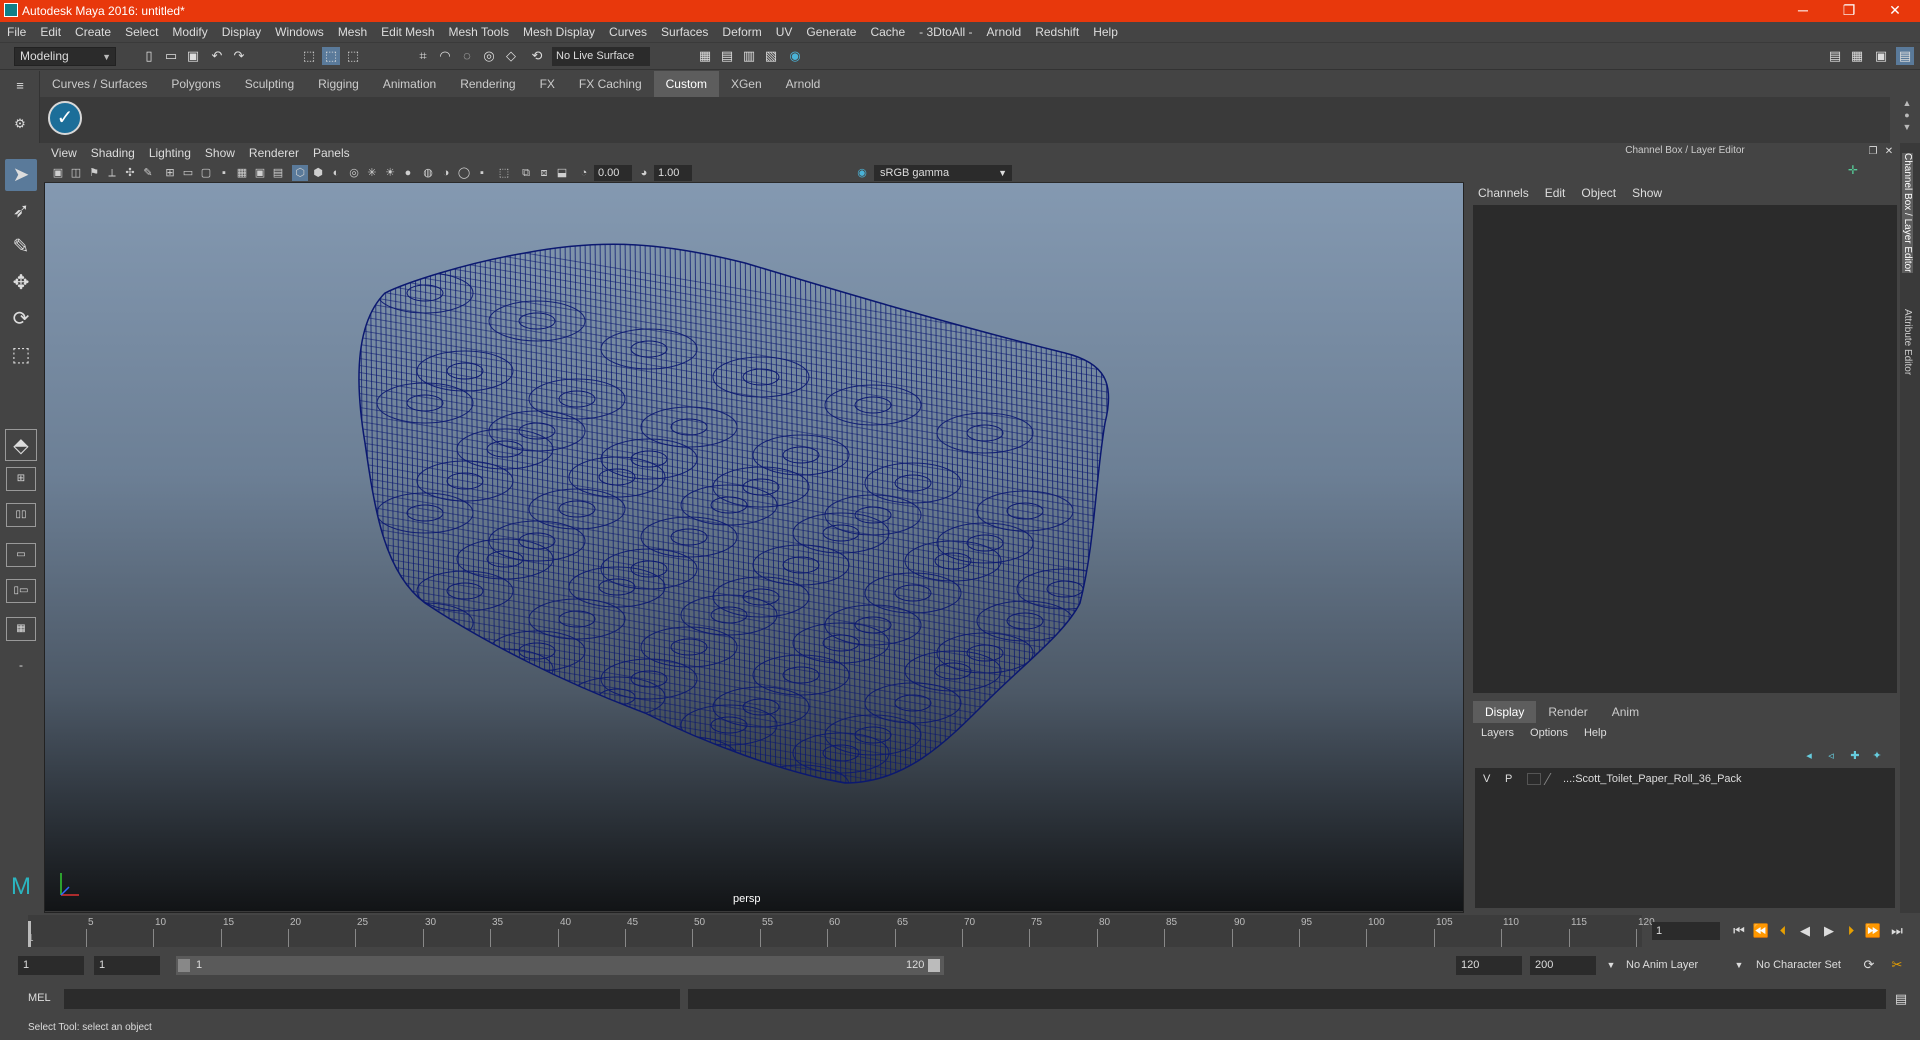 This screenshot has height=1040, width=1920. I want to click on animation-preferences-icon: ✂, so click(1897, 965).